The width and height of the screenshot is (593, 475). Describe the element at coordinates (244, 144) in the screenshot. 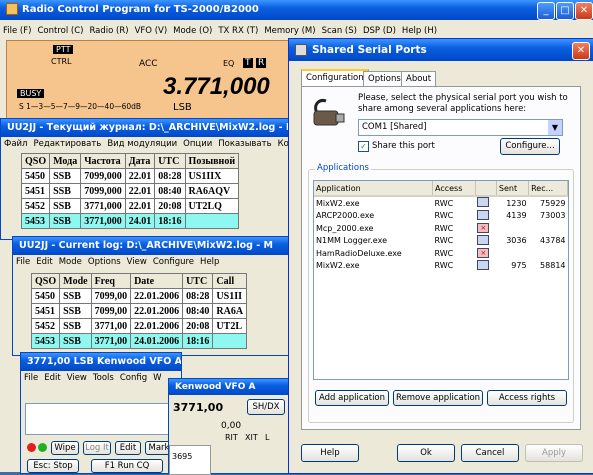

I see `log-ru-menu-item: Показывать` at that location.